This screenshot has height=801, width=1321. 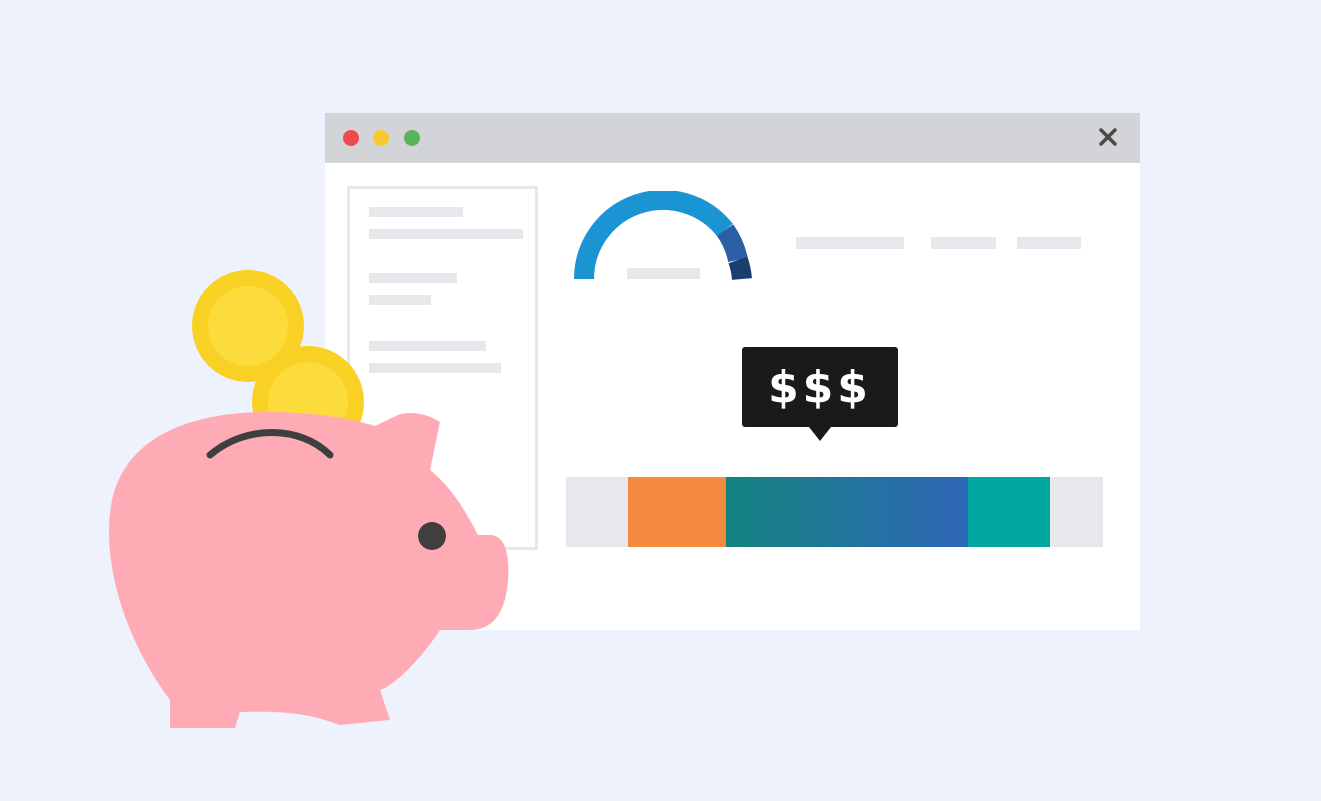 I want to click on segmented-bar, so click(x=834, y=512).